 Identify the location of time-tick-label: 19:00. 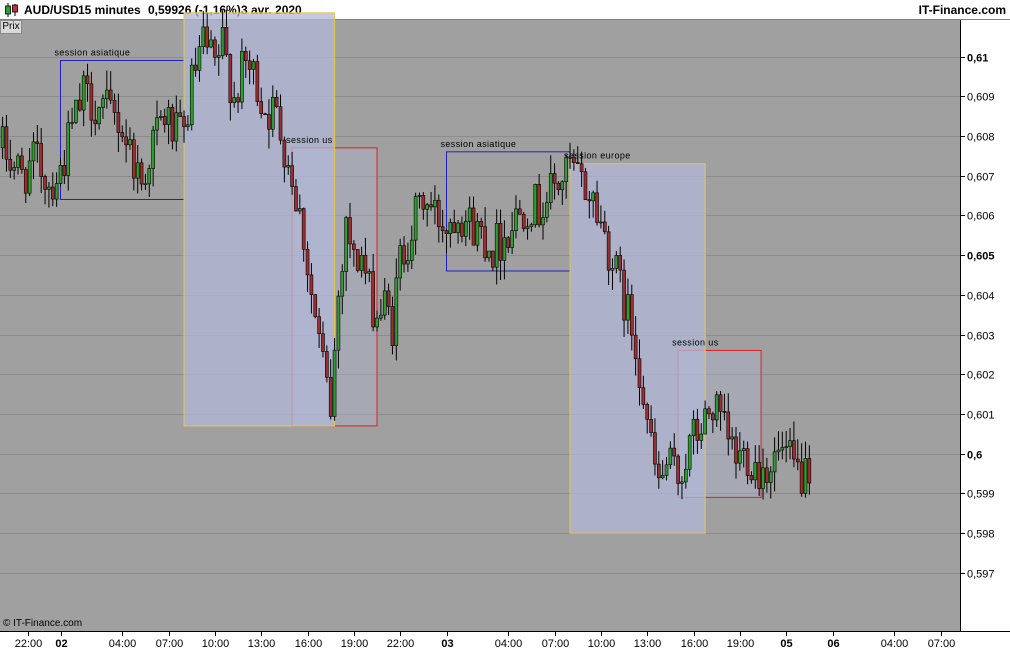
(355, 644).